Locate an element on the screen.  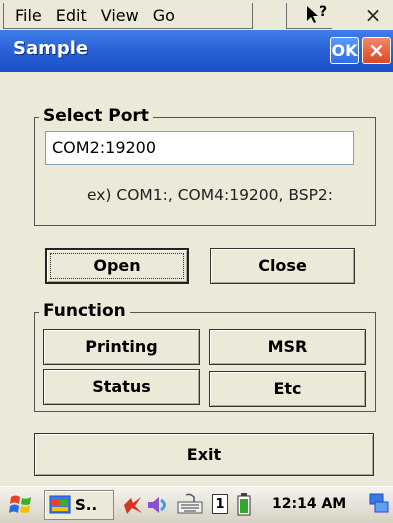
menu-bar: File Edit View Go ? × is located at coordinates (196, 15).